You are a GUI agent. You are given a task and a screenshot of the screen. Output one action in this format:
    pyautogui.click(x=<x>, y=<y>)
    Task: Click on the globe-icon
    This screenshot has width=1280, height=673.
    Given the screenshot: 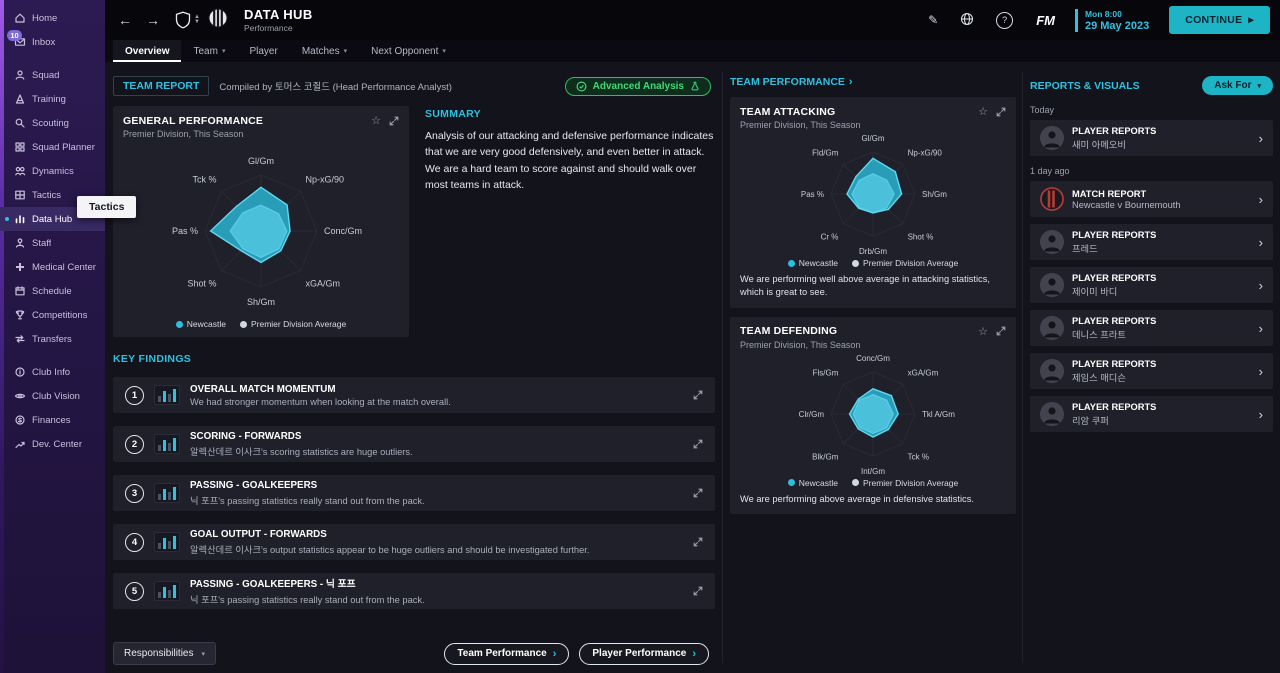 What is the action you would take?
    pyautogui.click(x=967, y=20)
    